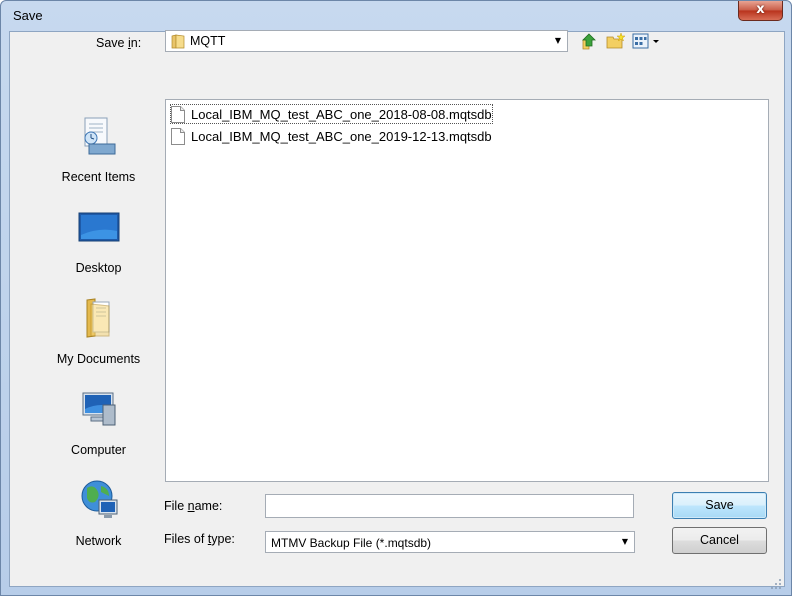 The image size is (792, 596). I want to click on save-in-value: MQTT, so click(208, 41).